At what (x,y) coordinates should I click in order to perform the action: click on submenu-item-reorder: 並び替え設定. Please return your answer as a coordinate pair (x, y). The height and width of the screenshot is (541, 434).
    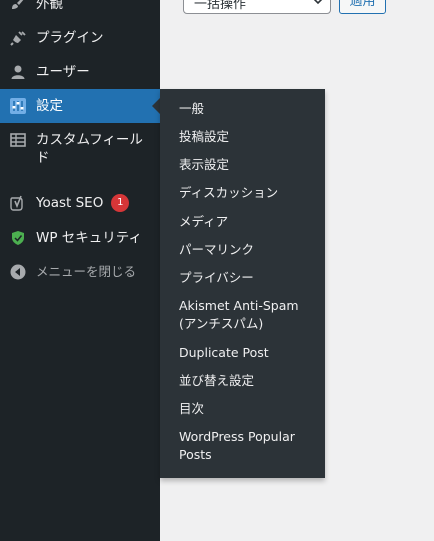
    Looking at the image, I should click on (249, 381).